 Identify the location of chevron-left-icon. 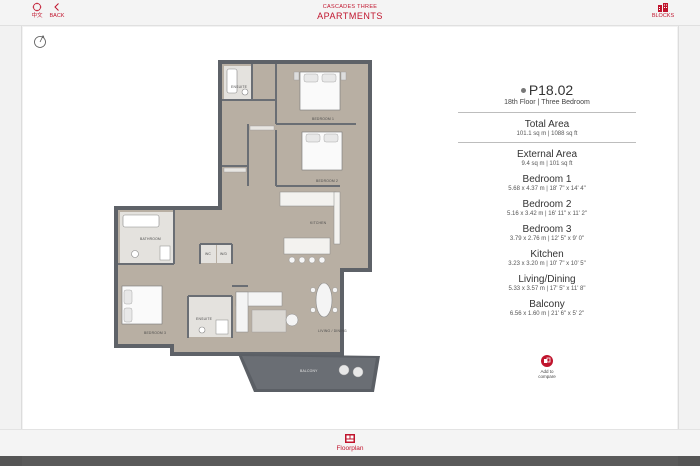
(56, 7).